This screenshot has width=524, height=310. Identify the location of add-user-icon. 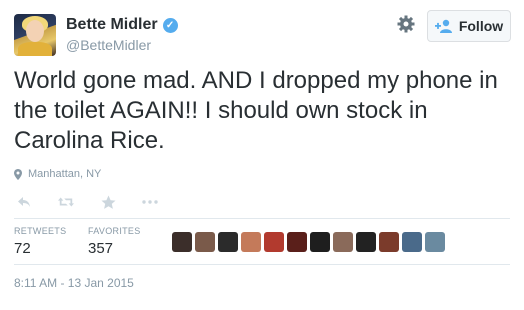
(443, 26).